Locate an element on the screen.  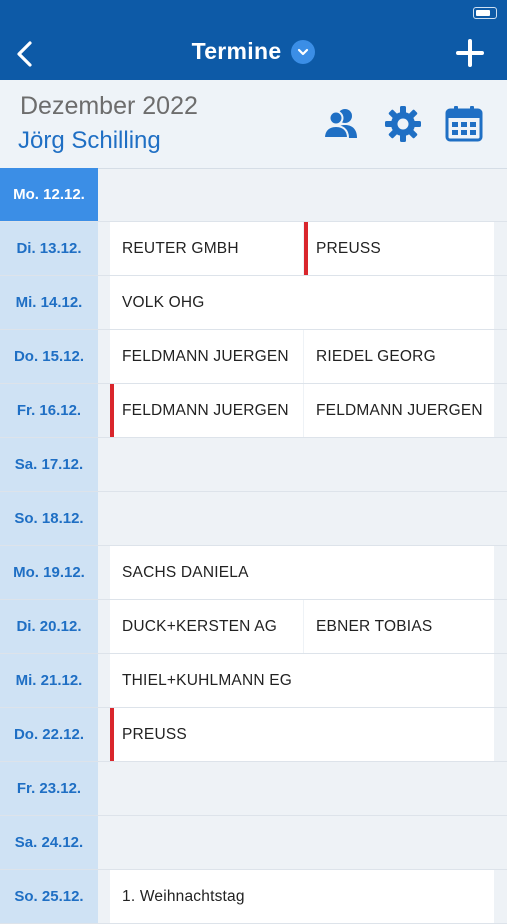
day-label: Mi. 21.12. is located at coordinates (49, 680).